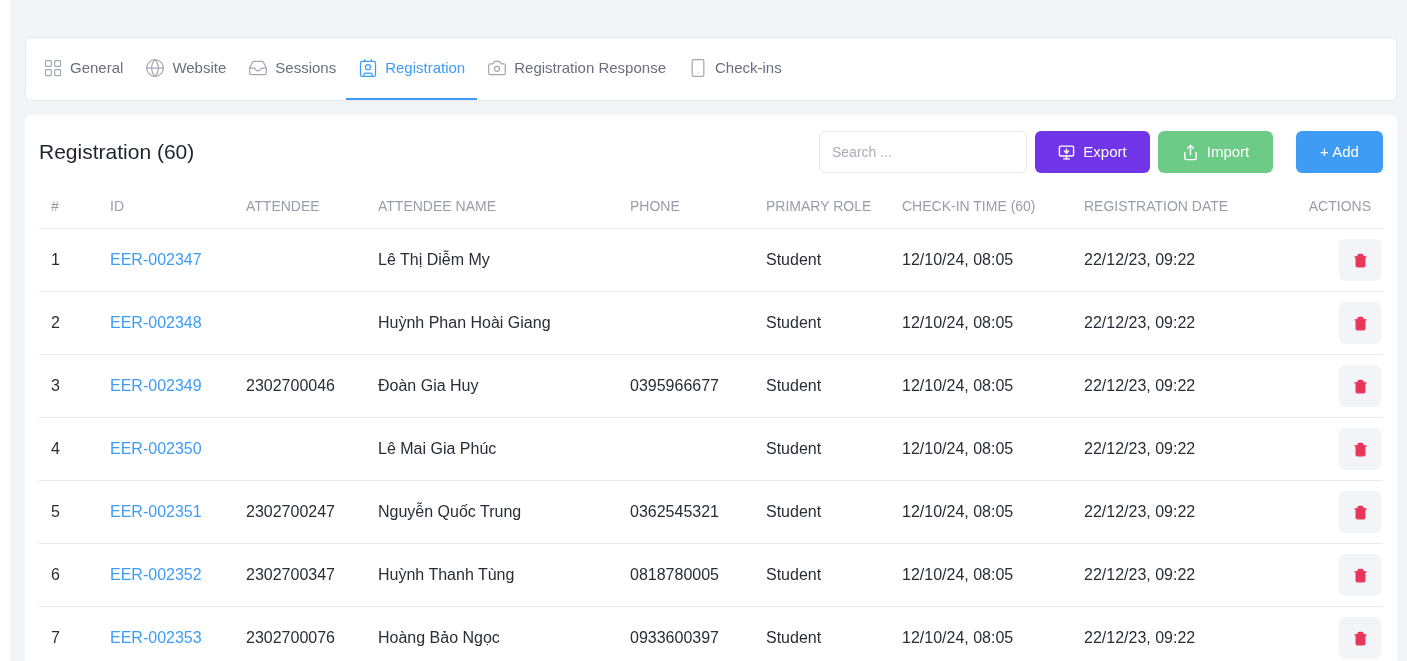  Describe the element at coordinates (655, 205) in the screenshot. I see `column-header: PHONE` at that location.